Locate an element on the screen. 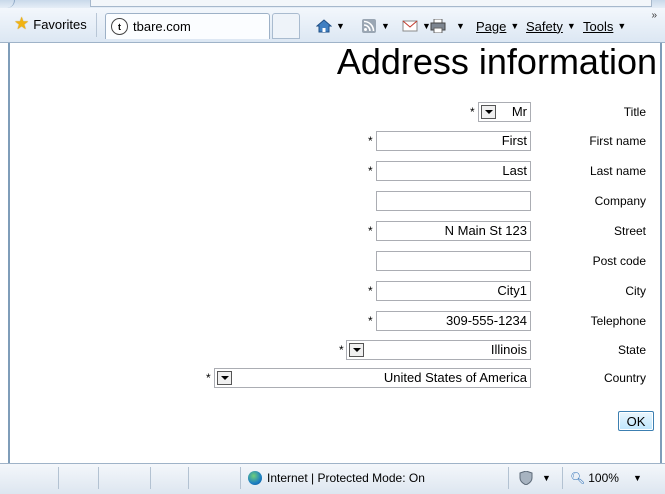  post-code-label: Post code is located at coordinates (619, 261).